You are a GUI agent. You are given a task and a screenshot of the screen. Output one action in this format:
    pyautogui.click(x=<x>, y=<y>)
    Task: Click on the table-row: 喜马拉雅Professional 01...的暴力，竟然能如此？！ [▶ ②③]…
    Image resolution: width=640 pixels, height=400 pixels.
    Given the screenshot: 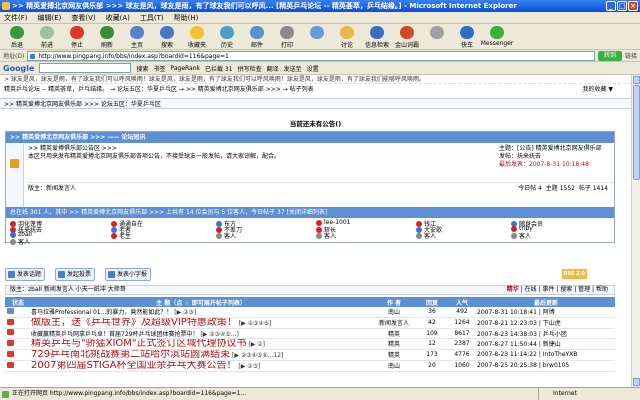 What is the action you would take?
    pyautogui.click(x=310, y=312)
    